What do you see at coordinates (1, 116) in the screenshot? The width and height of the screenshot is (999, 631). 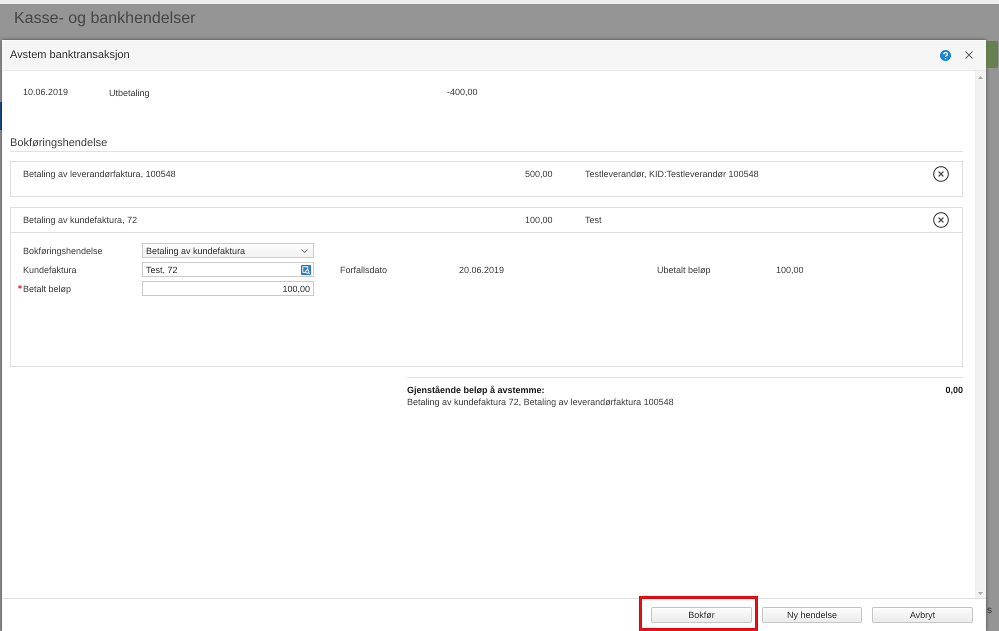 I see `sidebar-marker` at bounding box center [1, 116].